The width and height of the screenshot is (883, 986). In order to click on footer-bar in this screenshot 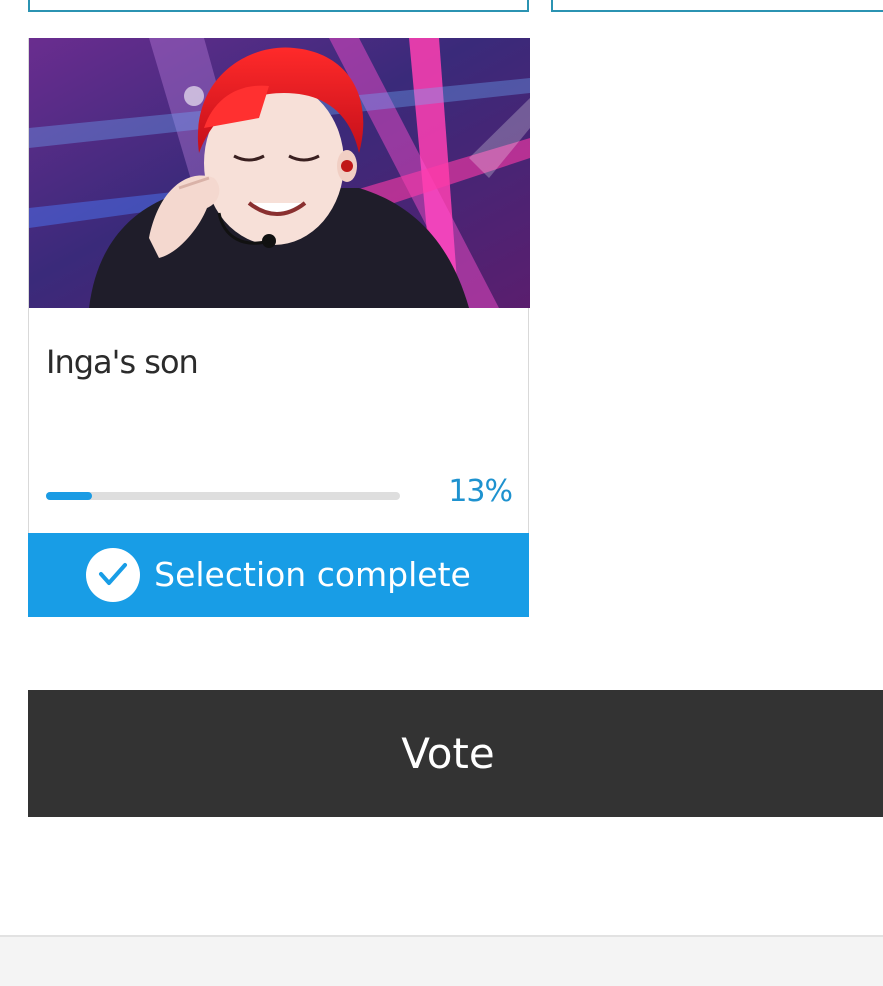, I will do `click(441, 960)`.